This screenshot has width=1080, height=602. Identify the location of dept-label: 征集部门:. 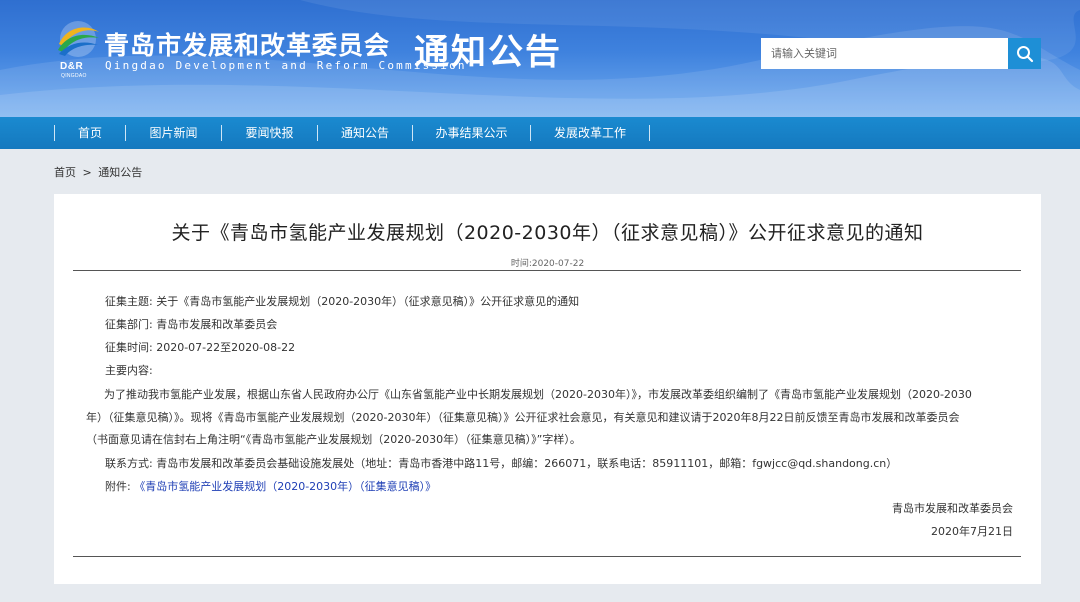
(129, 324).